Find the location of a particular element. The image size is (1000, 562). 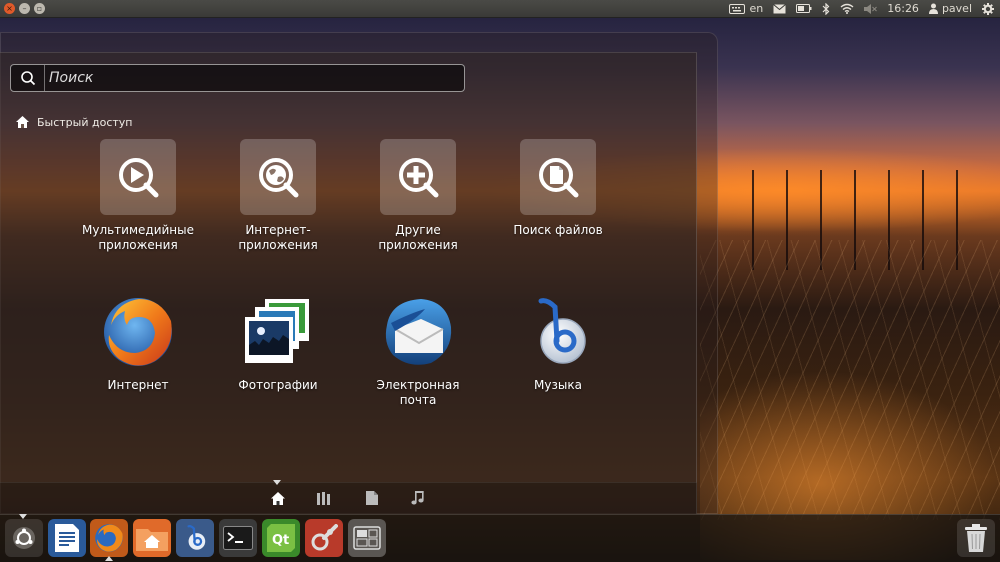

bluetooth-indicator is located at coordinates (826, 8).